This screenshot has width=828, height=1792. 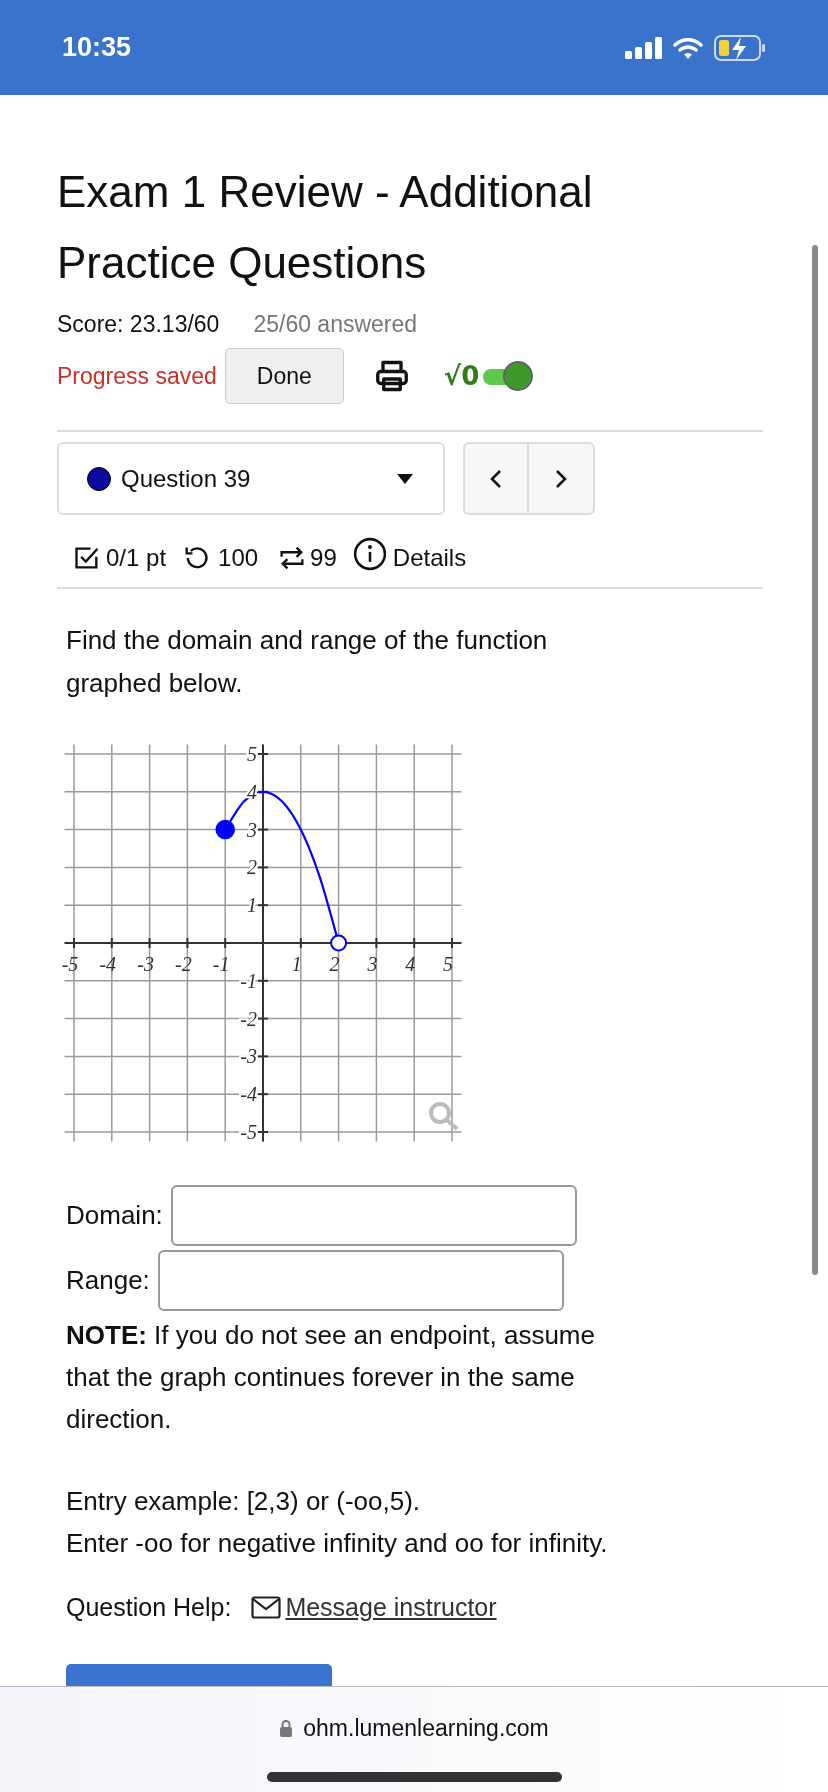 What do you see at coordinates (643, 47) in the screenshot?
I see `signal-icon` at bounding box center [643, 47].